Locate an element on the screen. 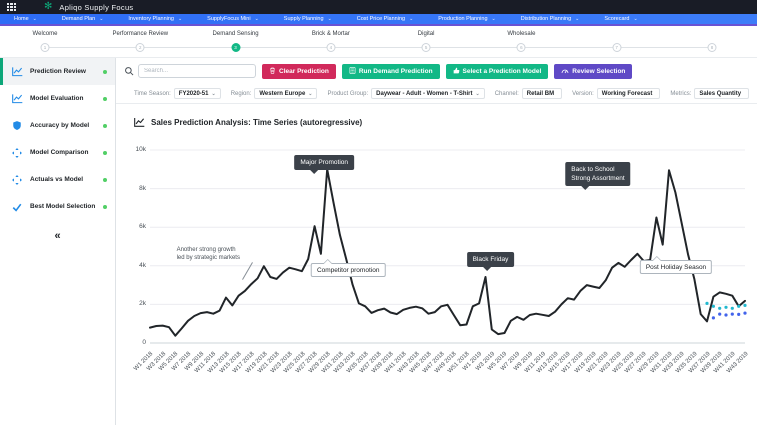 The height and width of the screenshot is (425, 757). filter-group: Region: Western Europe ⌄ is located at coordinates (274, 93).